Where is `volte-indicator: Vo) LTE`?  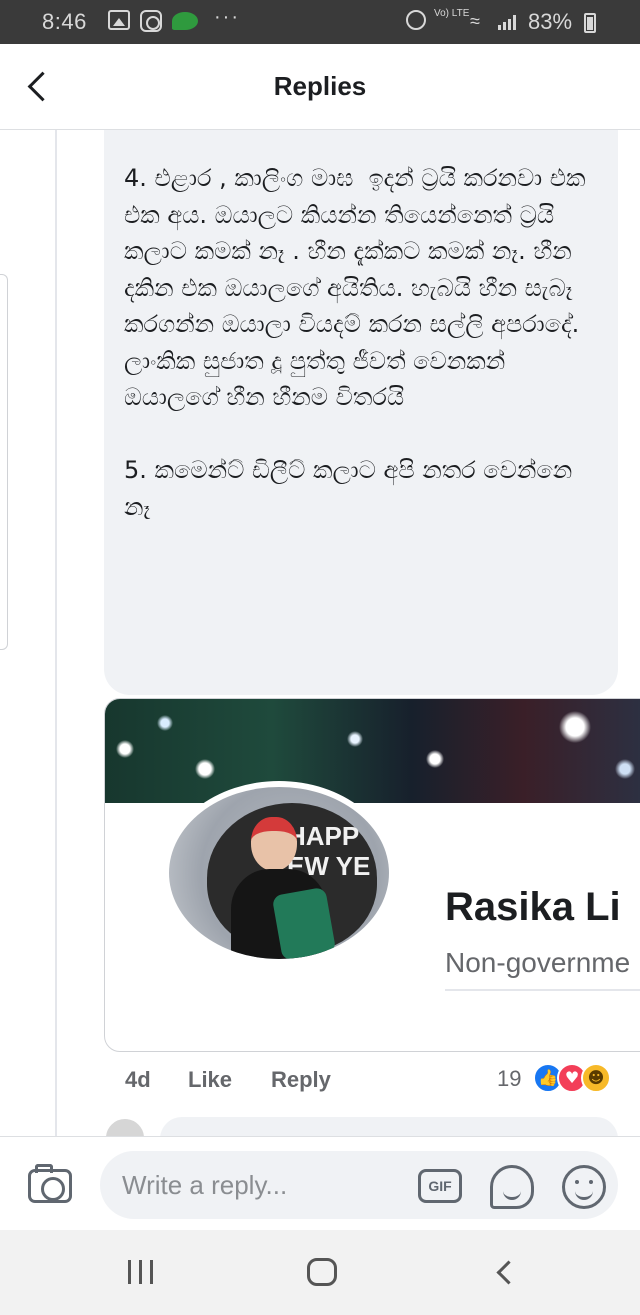 volte-indicator: Vo) LTE is located at coordinates (452, 13).